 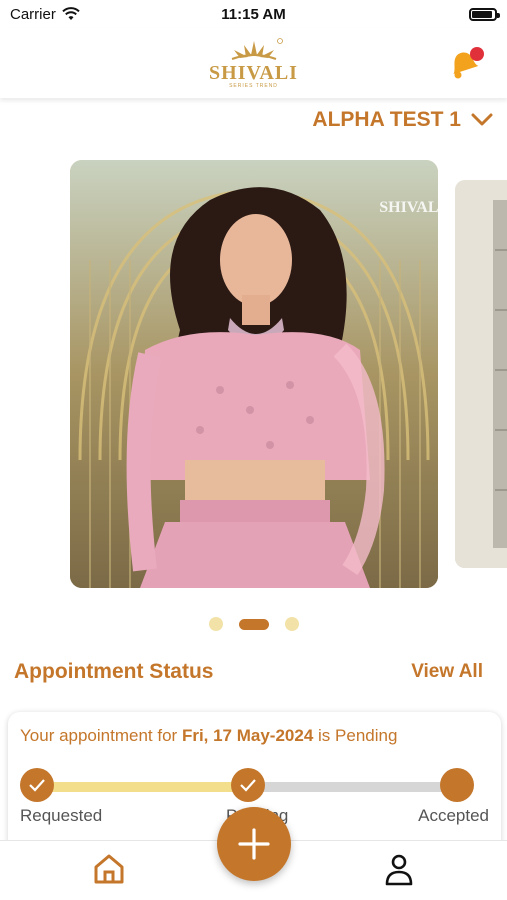 What do you see at coordinates (143, 787) in the screenshot?
I see `progress-fill` at bounding box center [143, 787].